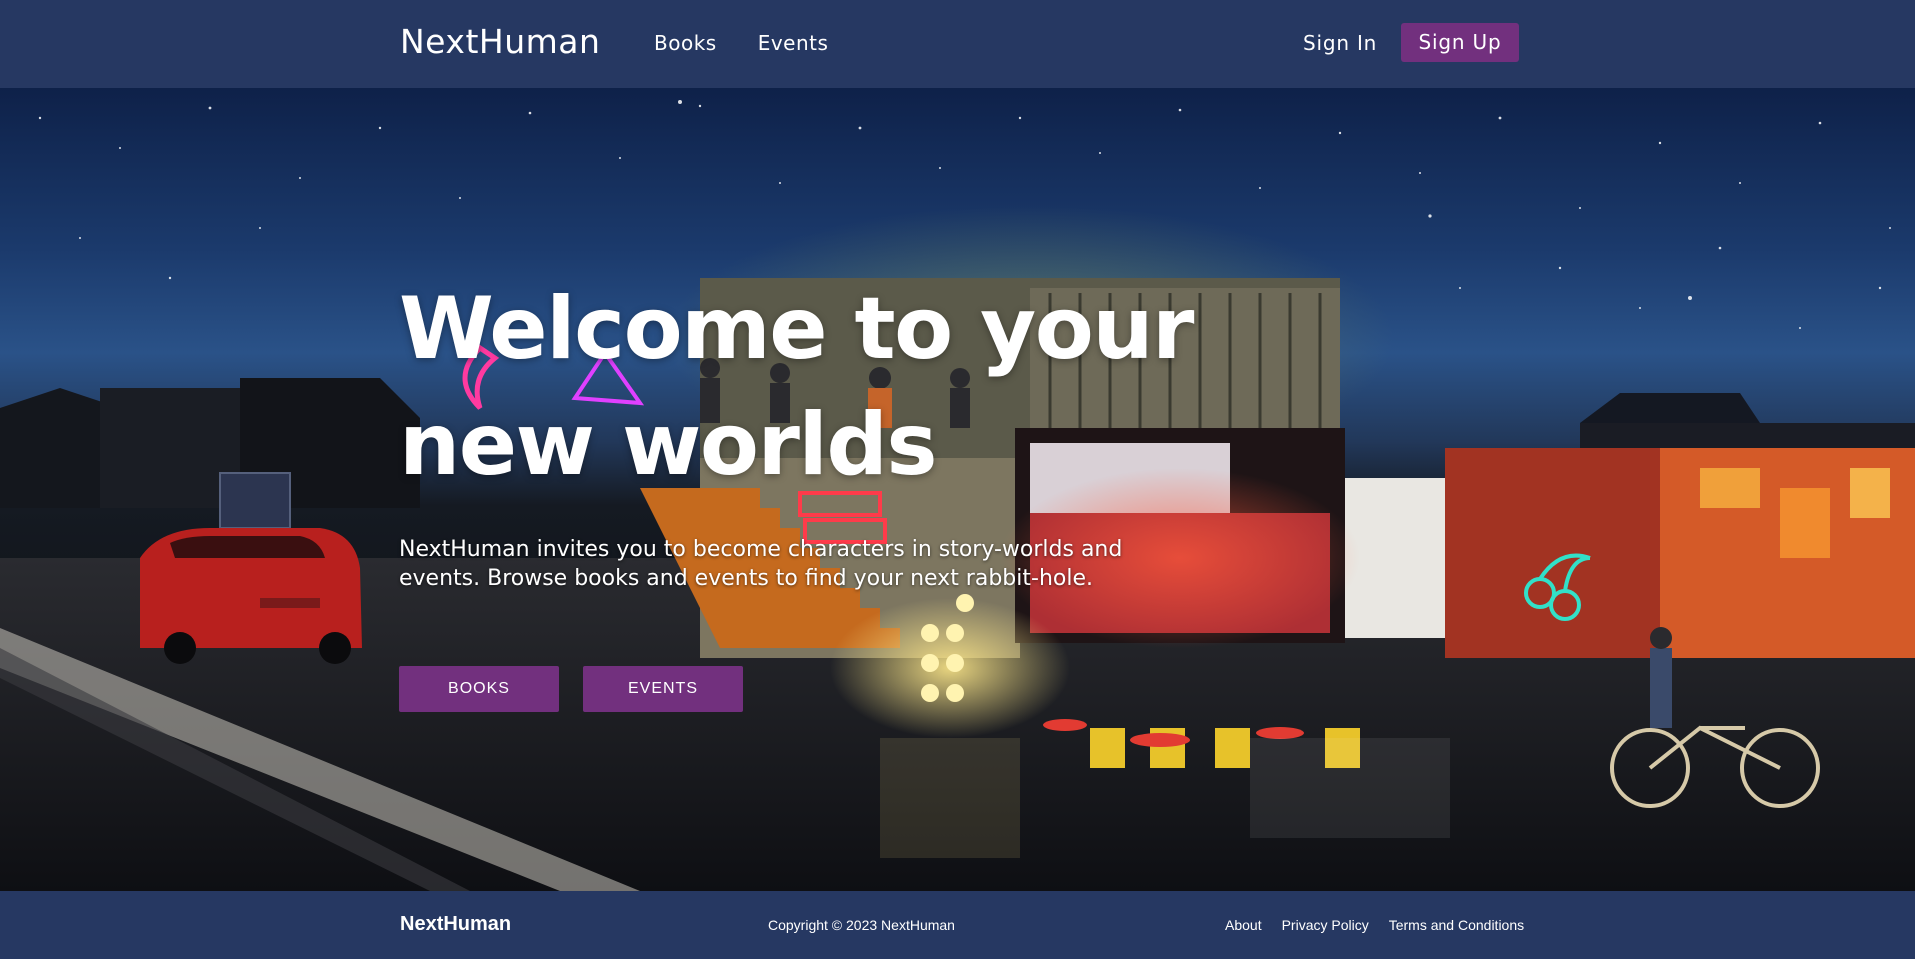  I want to click on sign-in-link: Sign In, so click(1340, 43).